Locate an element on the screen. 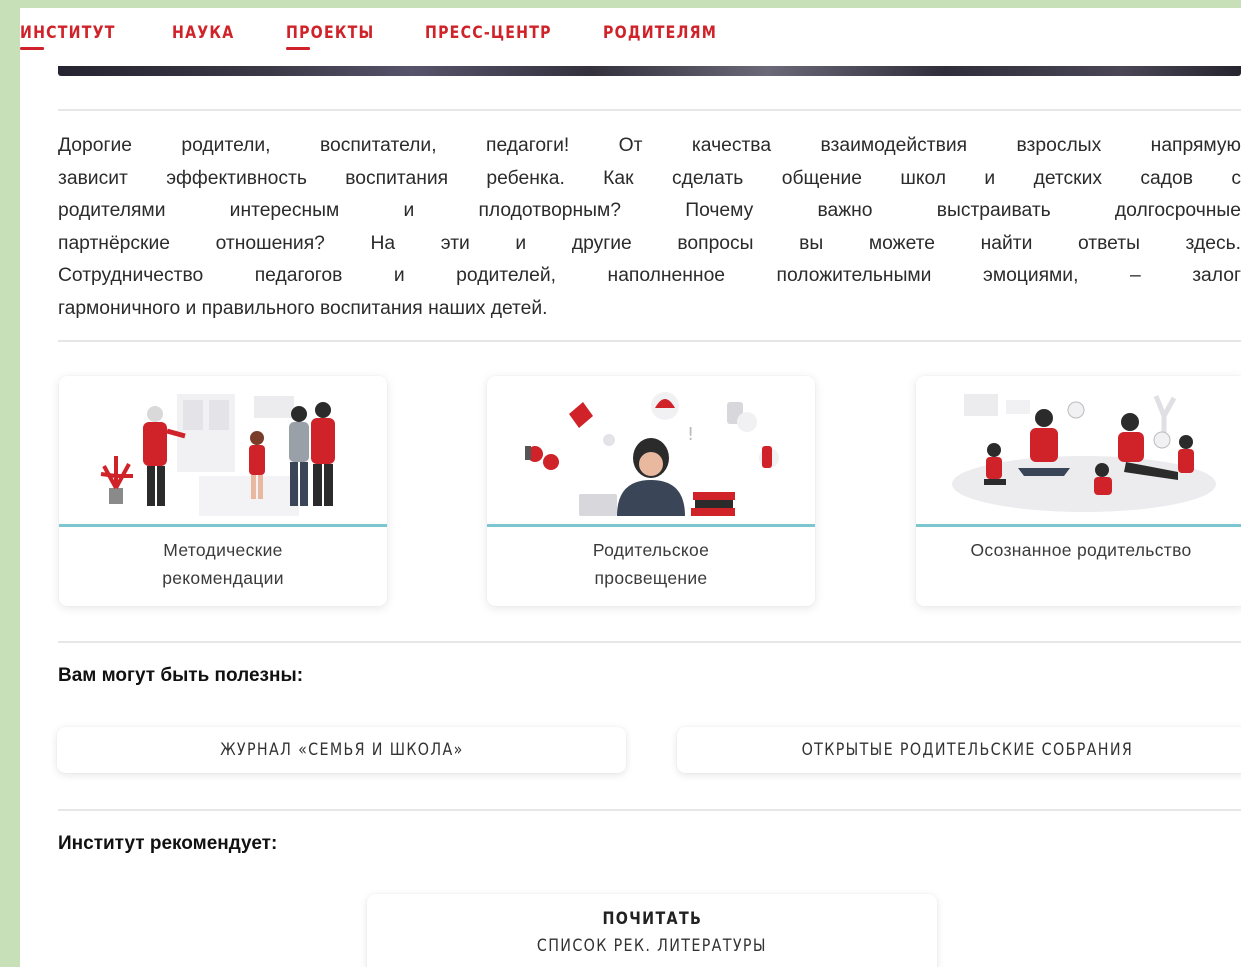 This screenshot has height=967, width=1241. read-literature-button-title: ПОЧИТАТЬ is located at coordinates (652, 919).